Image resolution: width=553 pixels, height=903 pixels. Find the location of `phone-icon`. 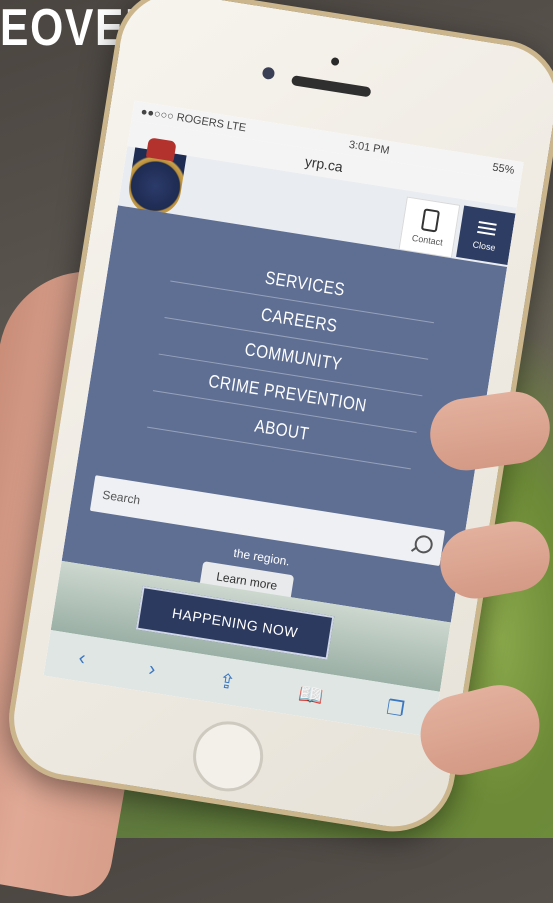

phone-icon is located at coordinates (430, 220).